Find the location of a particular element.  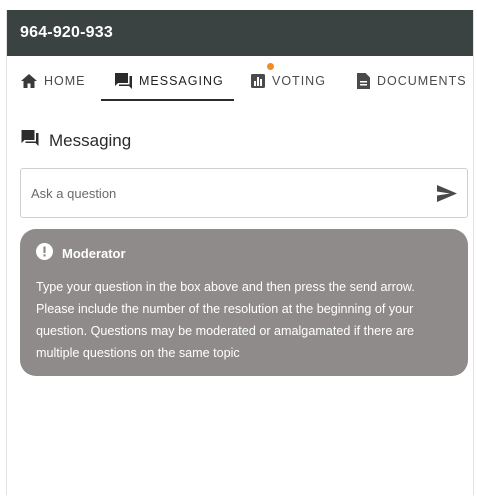

tab-bar: HOME MESSAGING VOTING DOCUMENTS is located at coordinates (240, 81).